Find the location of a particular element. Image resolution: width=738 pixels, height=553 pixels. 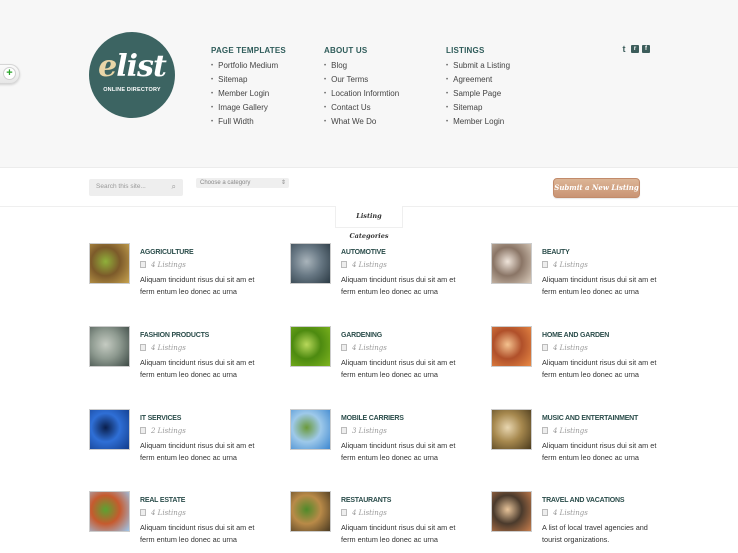

category-title: BEAUTY is located at coordinates (556, 252).